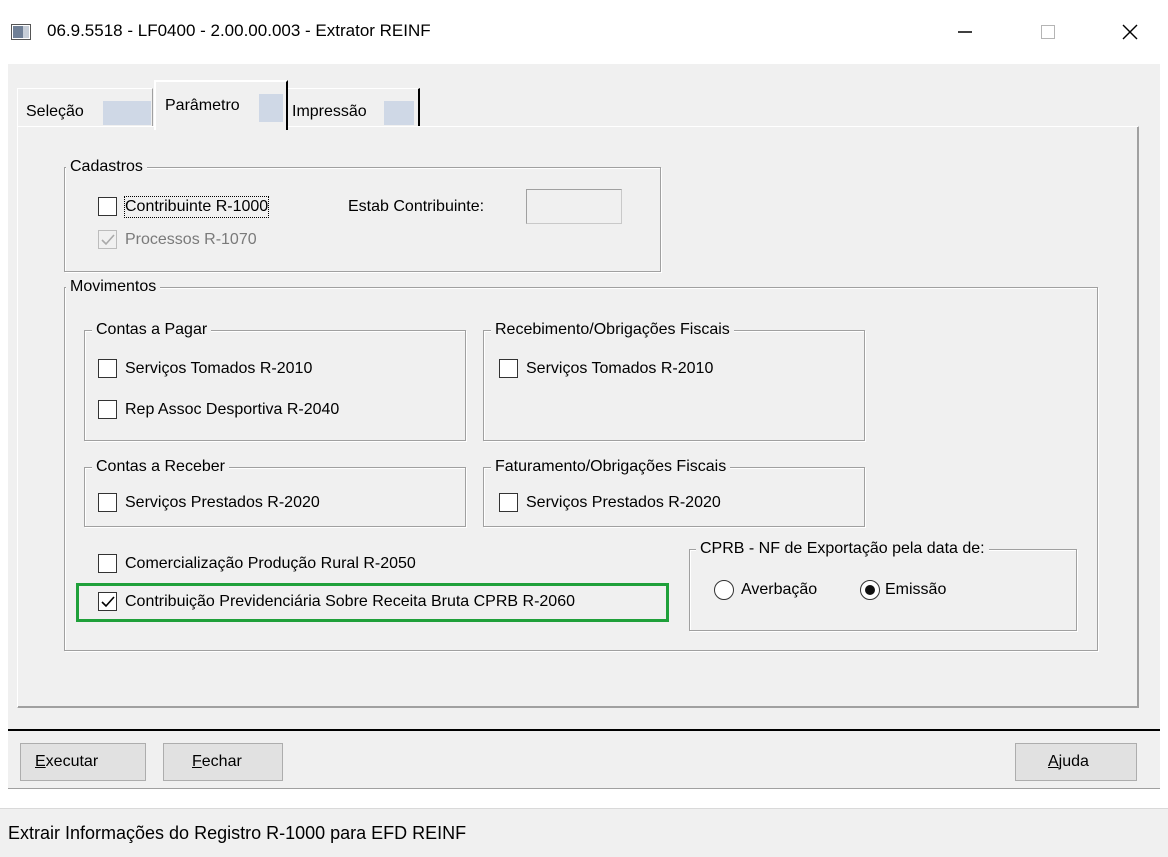 The height and width of the screenshot is (857, 1168). I want to click on group-title-contas-pagar: Contas a Pagar, so click(152, 330).